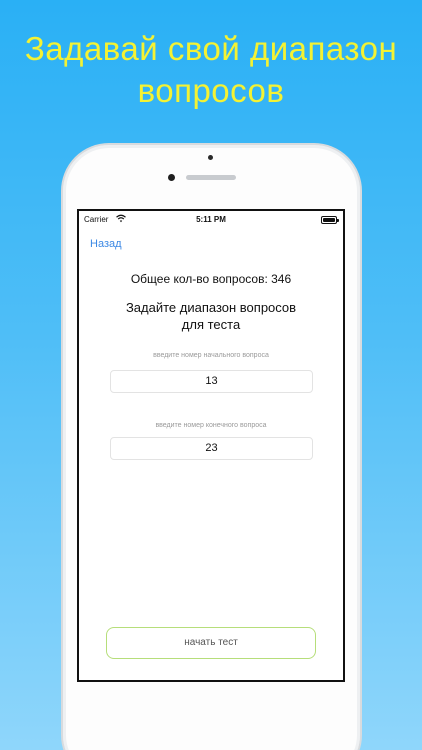 The image size is (422, 750). I want to click on total-questions-label: Общее кол-во вопросов: 346, so click(211, 279).